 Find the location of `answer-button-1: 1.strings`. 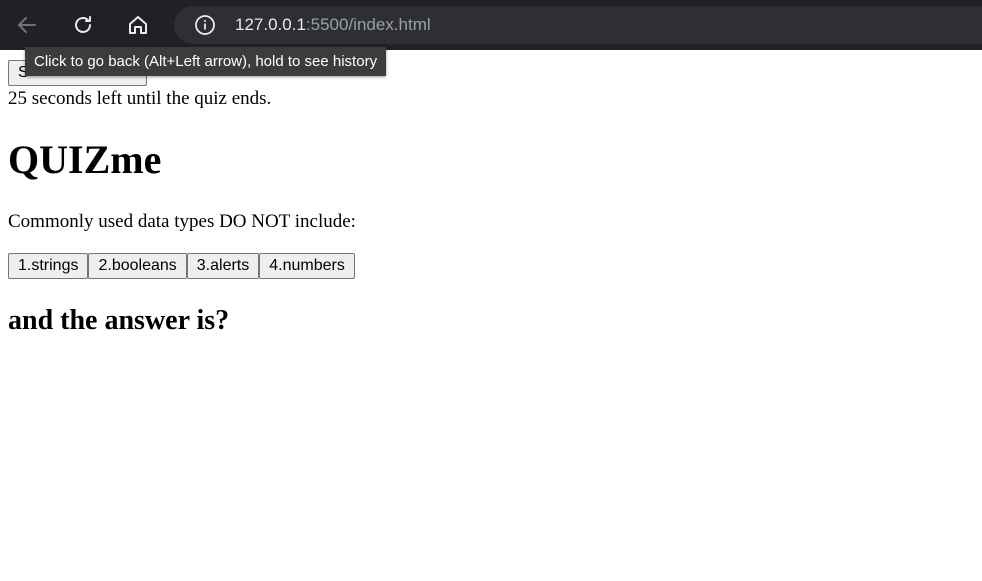

answer-button-1: 1.strings is located at coordinates (48, 266).